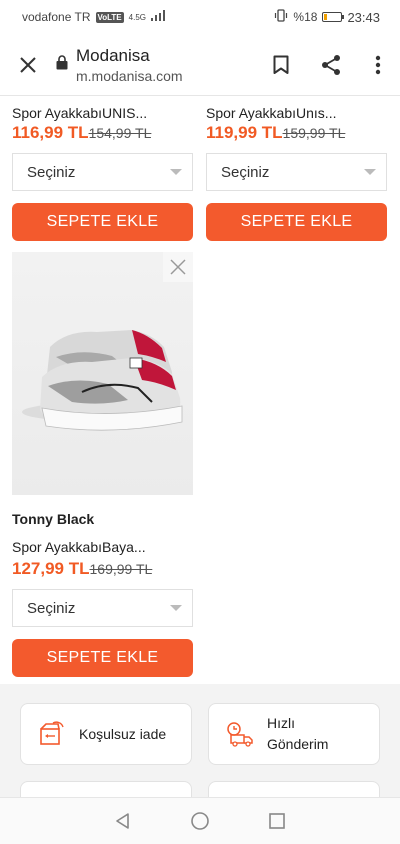  I want to click on signal-icon, so click(158, 17).